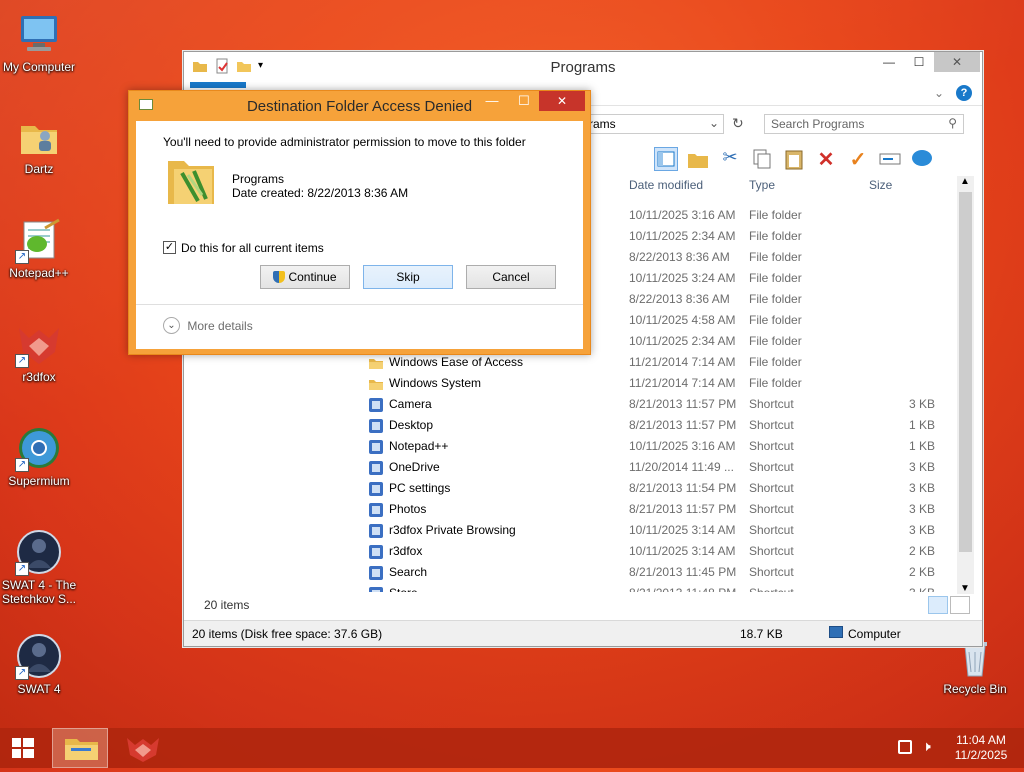 The width and height of the screenshot is (1024, 772). I want to click on file-date: 8/22/2013 8:36 AM, so click(679, 257).